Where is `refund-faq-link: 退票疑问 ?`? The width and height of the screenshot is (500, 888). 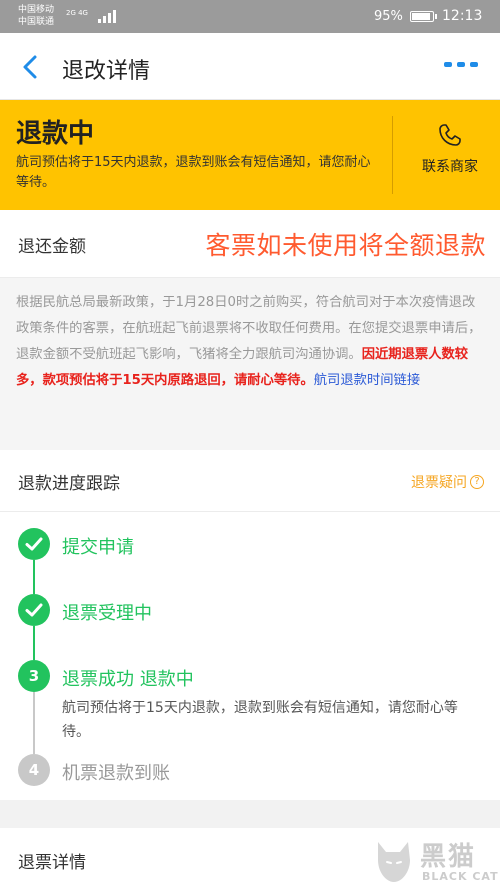 refund-faq-link: 退票疑问 ? is located at coordinates (447, 482).